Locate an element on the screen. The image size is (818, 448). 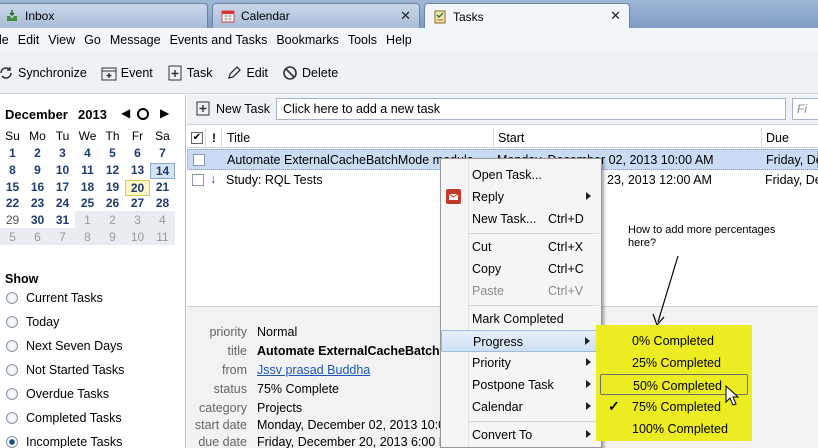
minimonth-day: 21 is located at coordinates (162, 188).